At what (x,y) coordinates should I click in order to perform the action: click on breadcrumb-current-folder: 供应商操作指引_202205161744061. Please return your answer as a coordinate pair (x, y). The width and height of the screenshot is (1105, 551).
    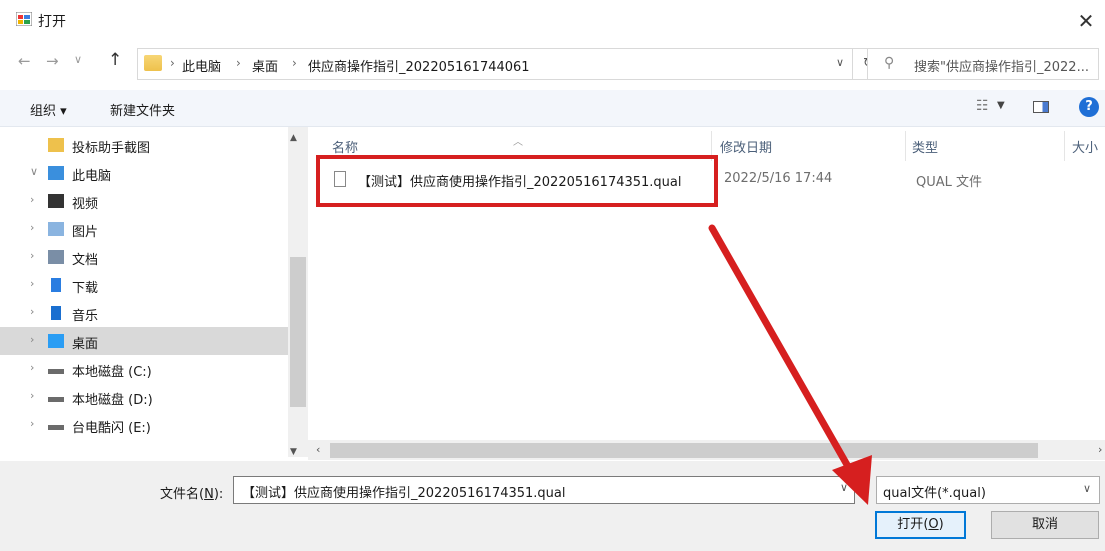
    Looking at the image, I should click on (419, 65).